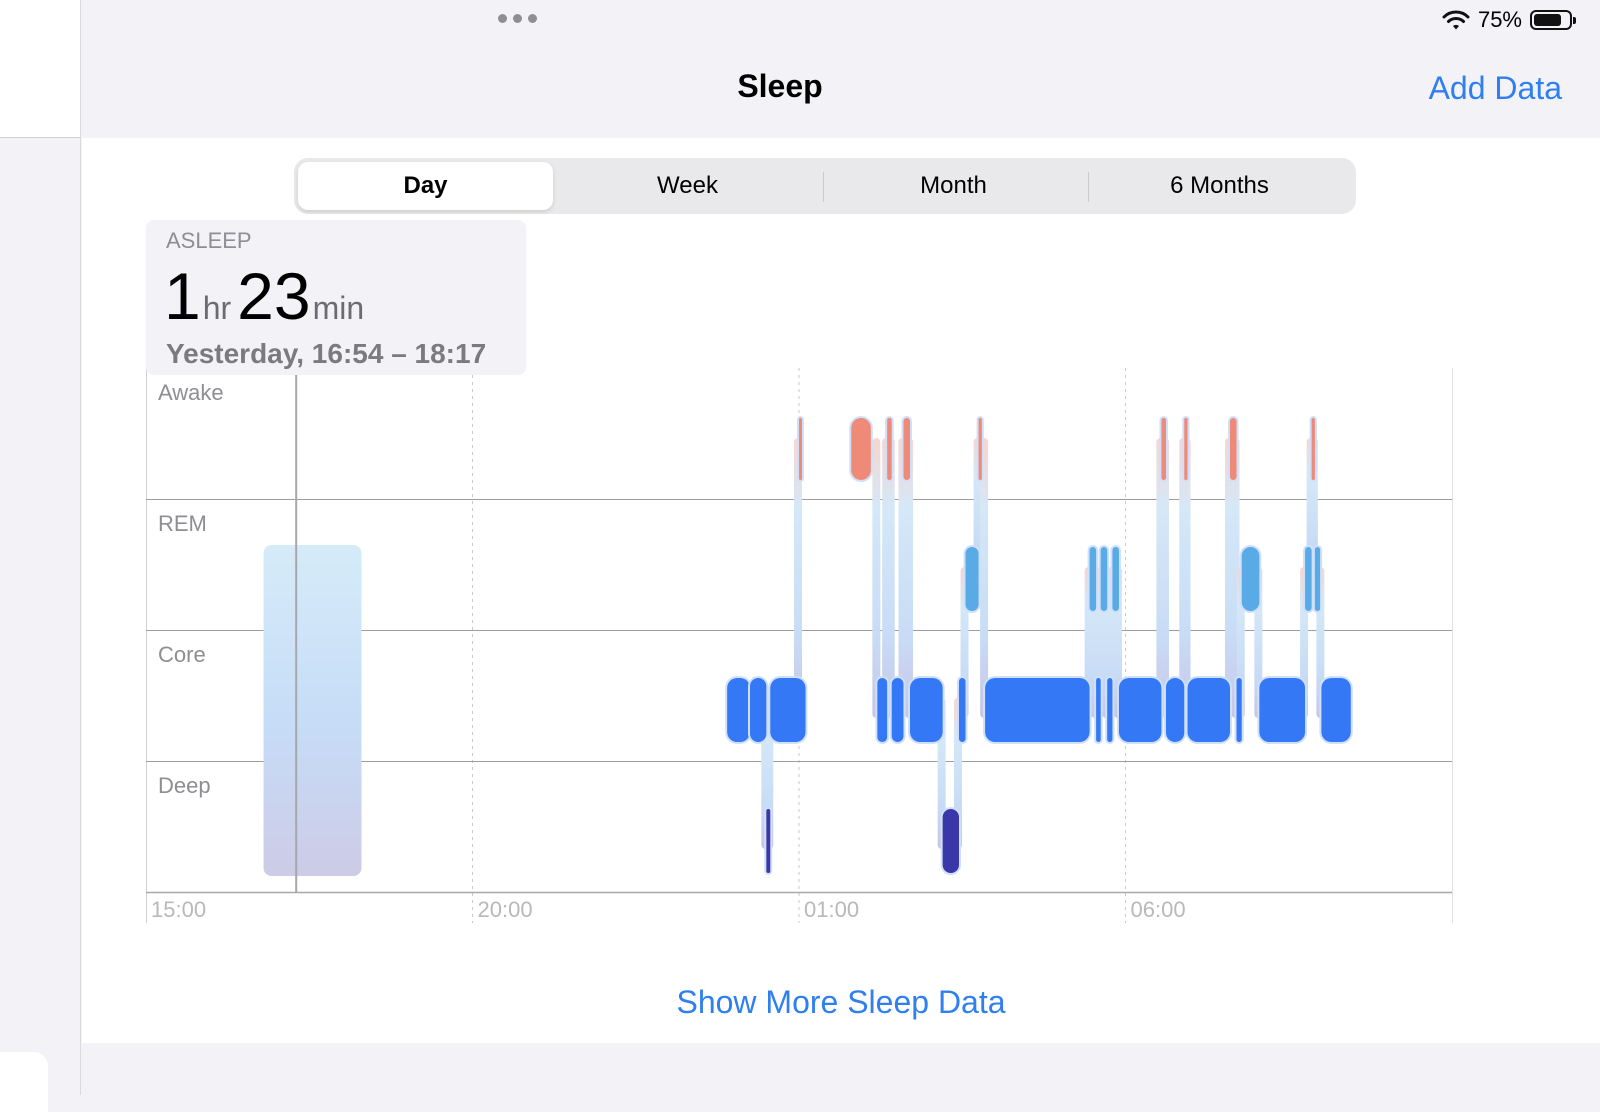 The width and height of the screenshot is (1600, 1112). I want to click on asleep-duration: 1hr23min, so click(267, 295).